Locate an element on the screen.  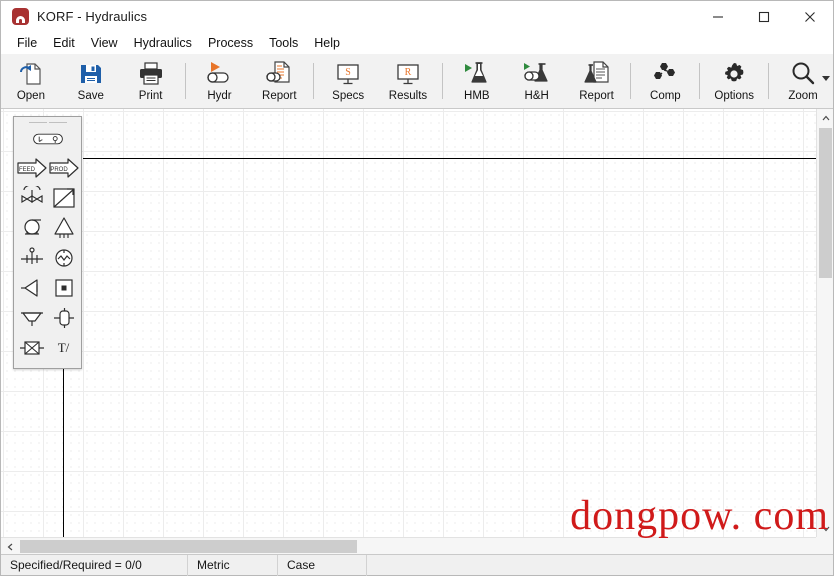
components-molecule-icon is located at coordinates (665, 74).